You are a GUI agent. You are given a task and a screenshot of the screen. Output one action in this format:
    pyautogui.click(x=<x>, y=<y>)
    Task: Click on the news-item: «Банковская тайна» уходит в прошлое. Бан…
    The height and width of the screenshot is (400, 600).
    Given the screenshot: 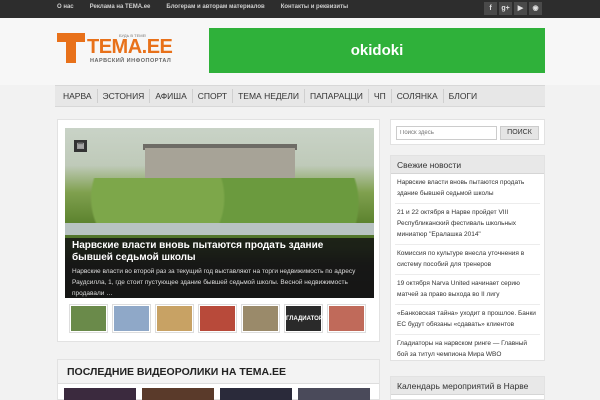 What is the action you would take?
    pyautogui.click(x=467, y=320)
    